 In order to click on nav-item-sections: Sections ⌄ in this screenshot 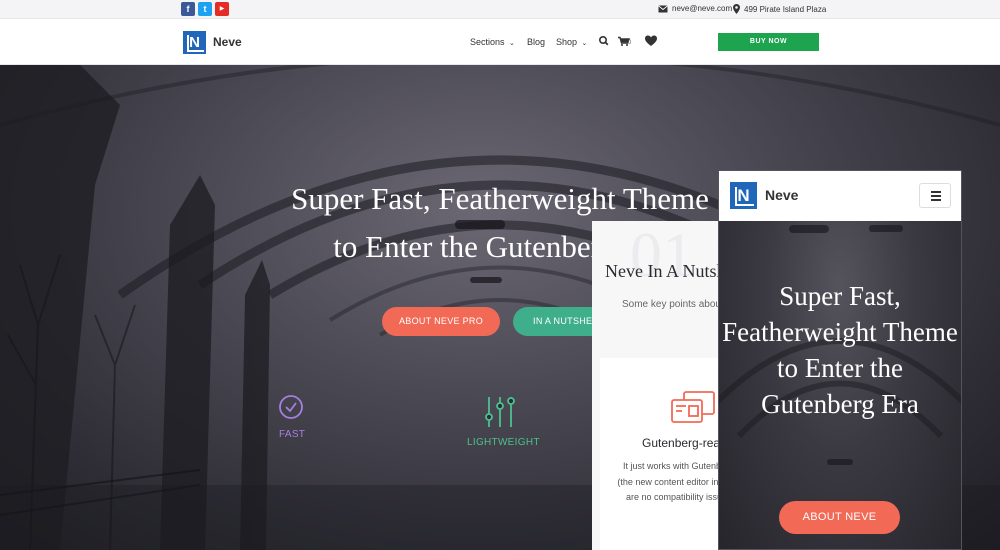, I will do `click(492, 42)`.